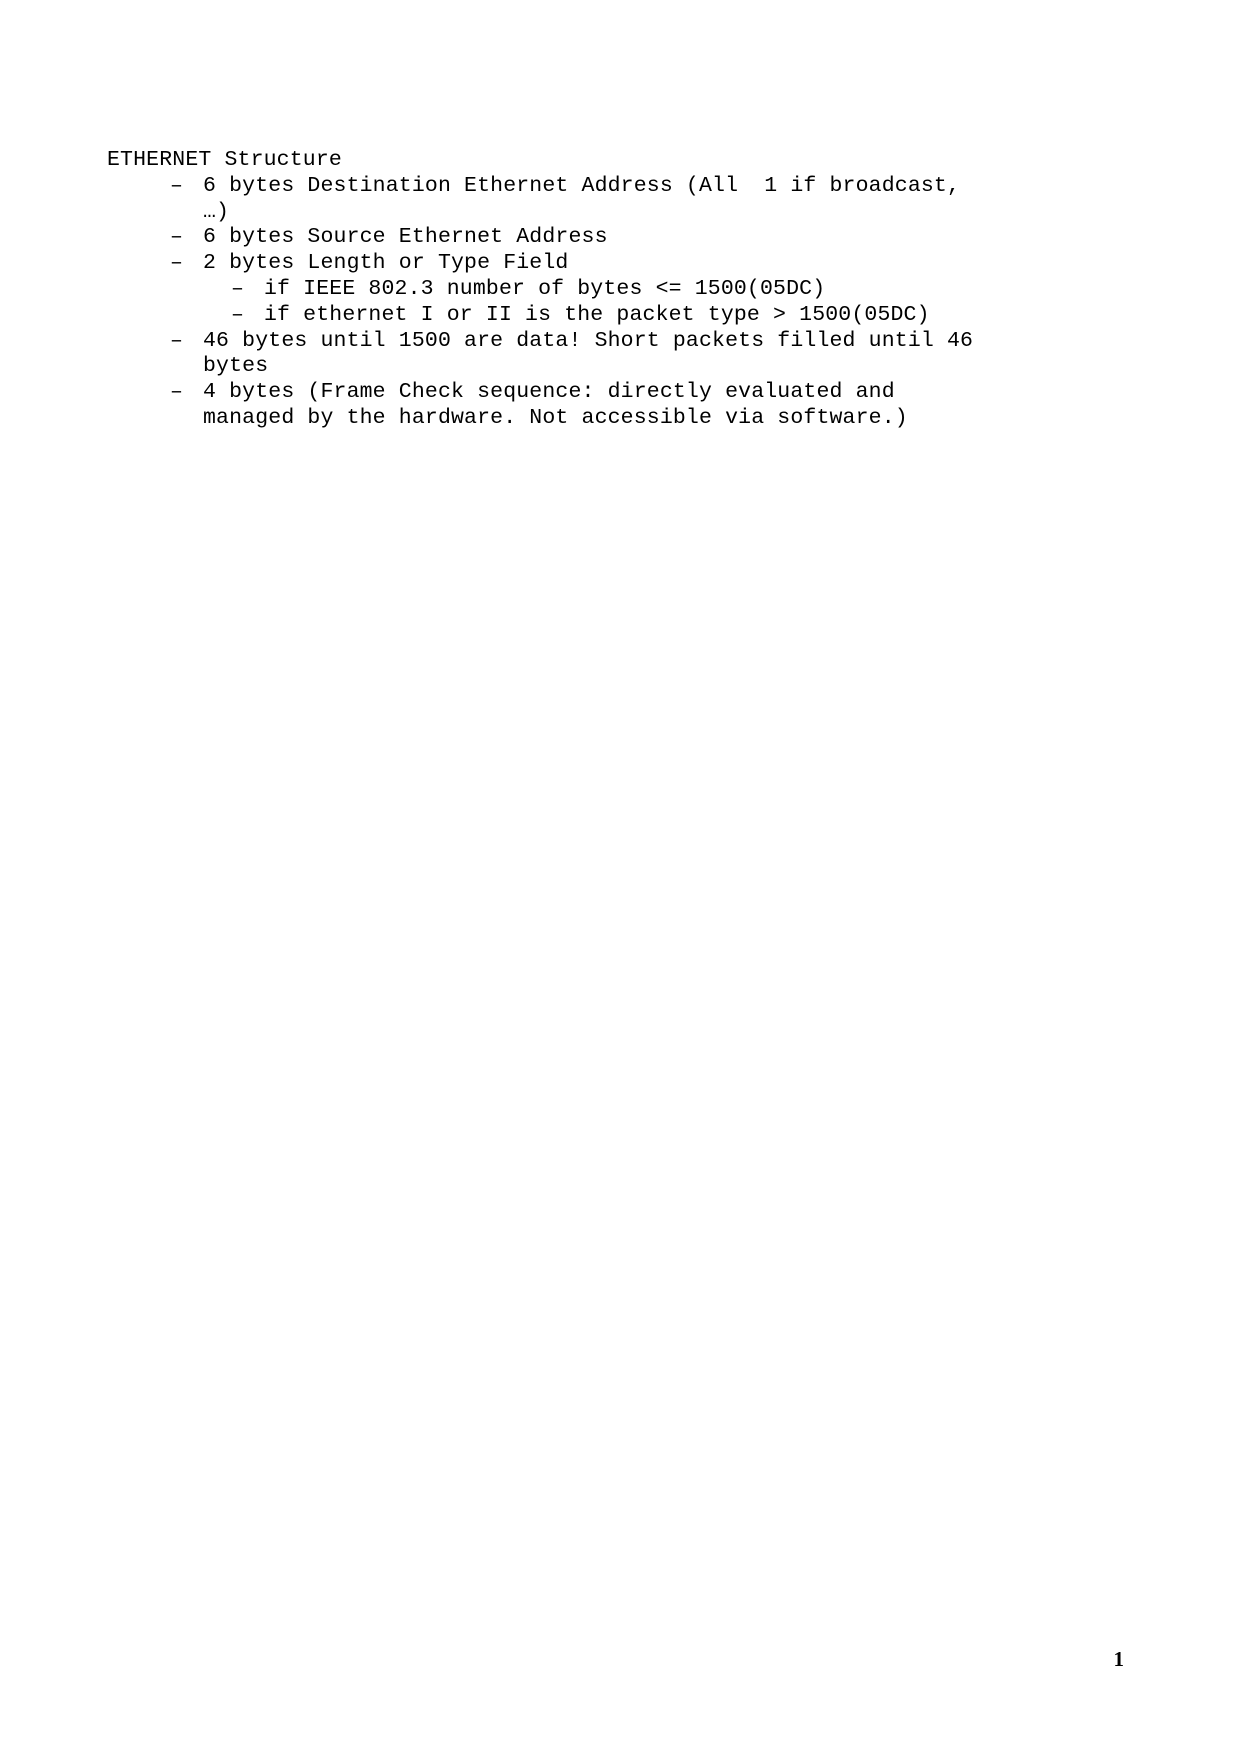  Describe the element at coordinates (224, 160) in the screenshot. I see `page-title: ETHERNET Structure` at that location.